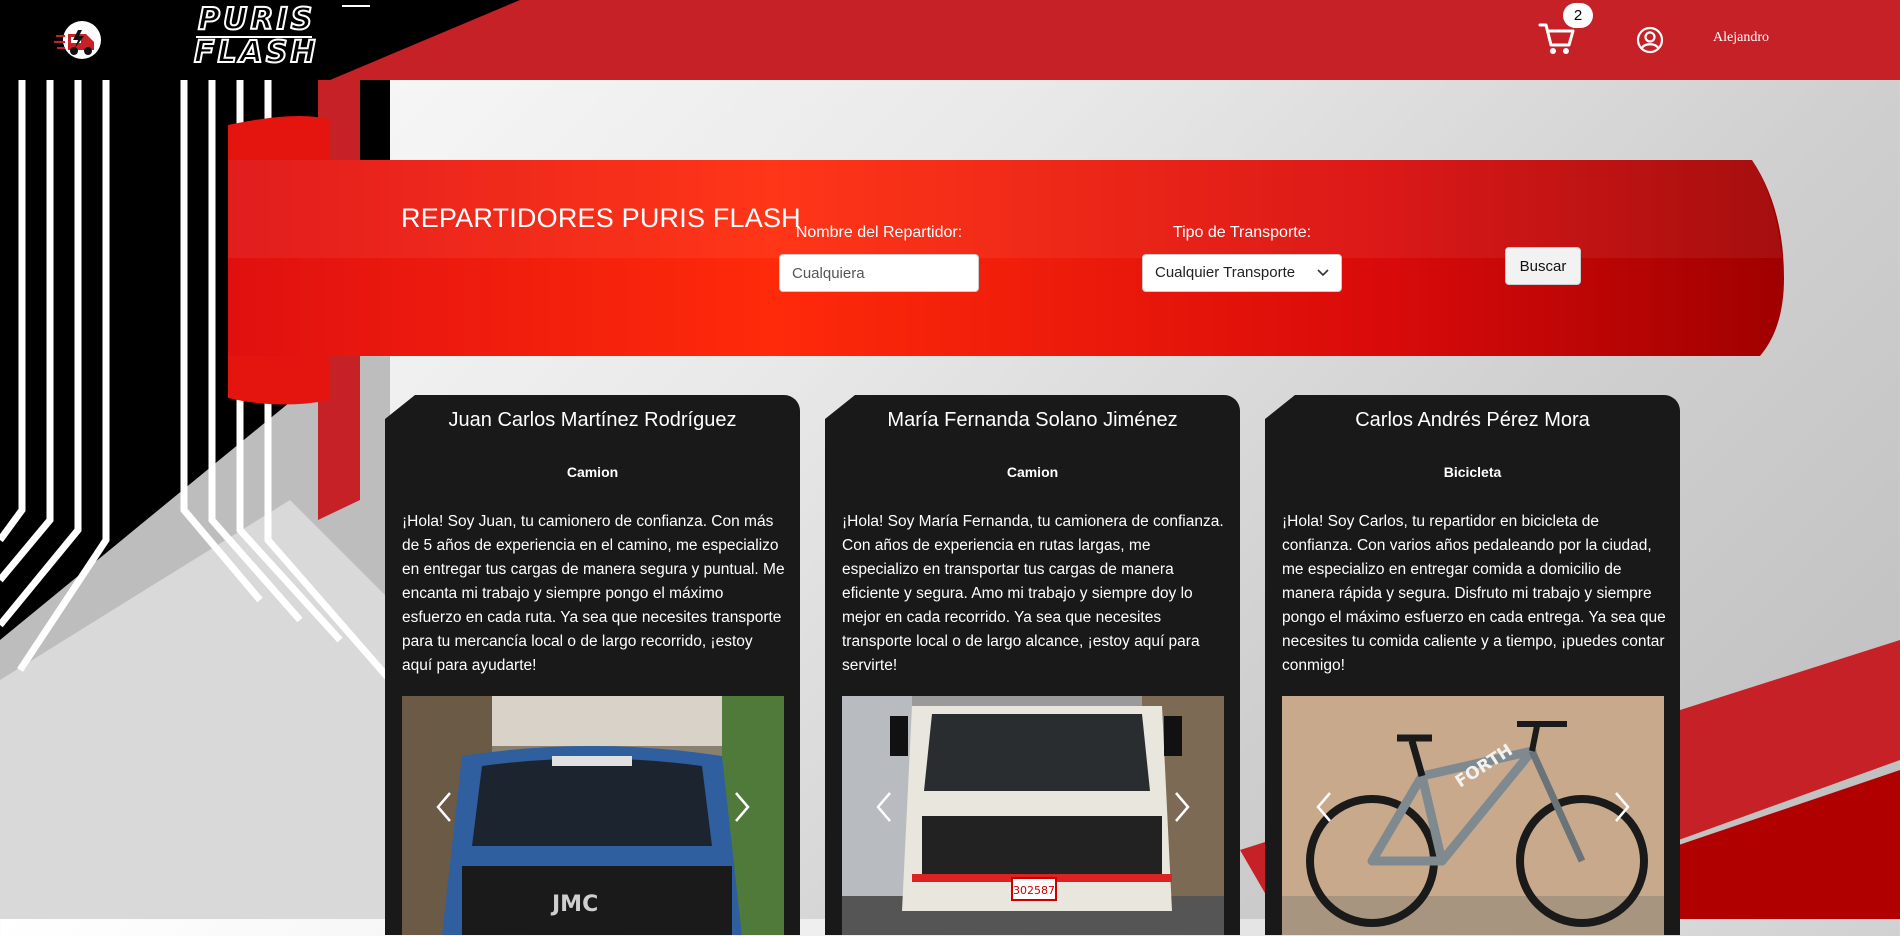  Describe the element at coordinates (592, 420) in the screenshot. I see `courier-name: Juan Carlos Martínez Rodríguez` at that location.